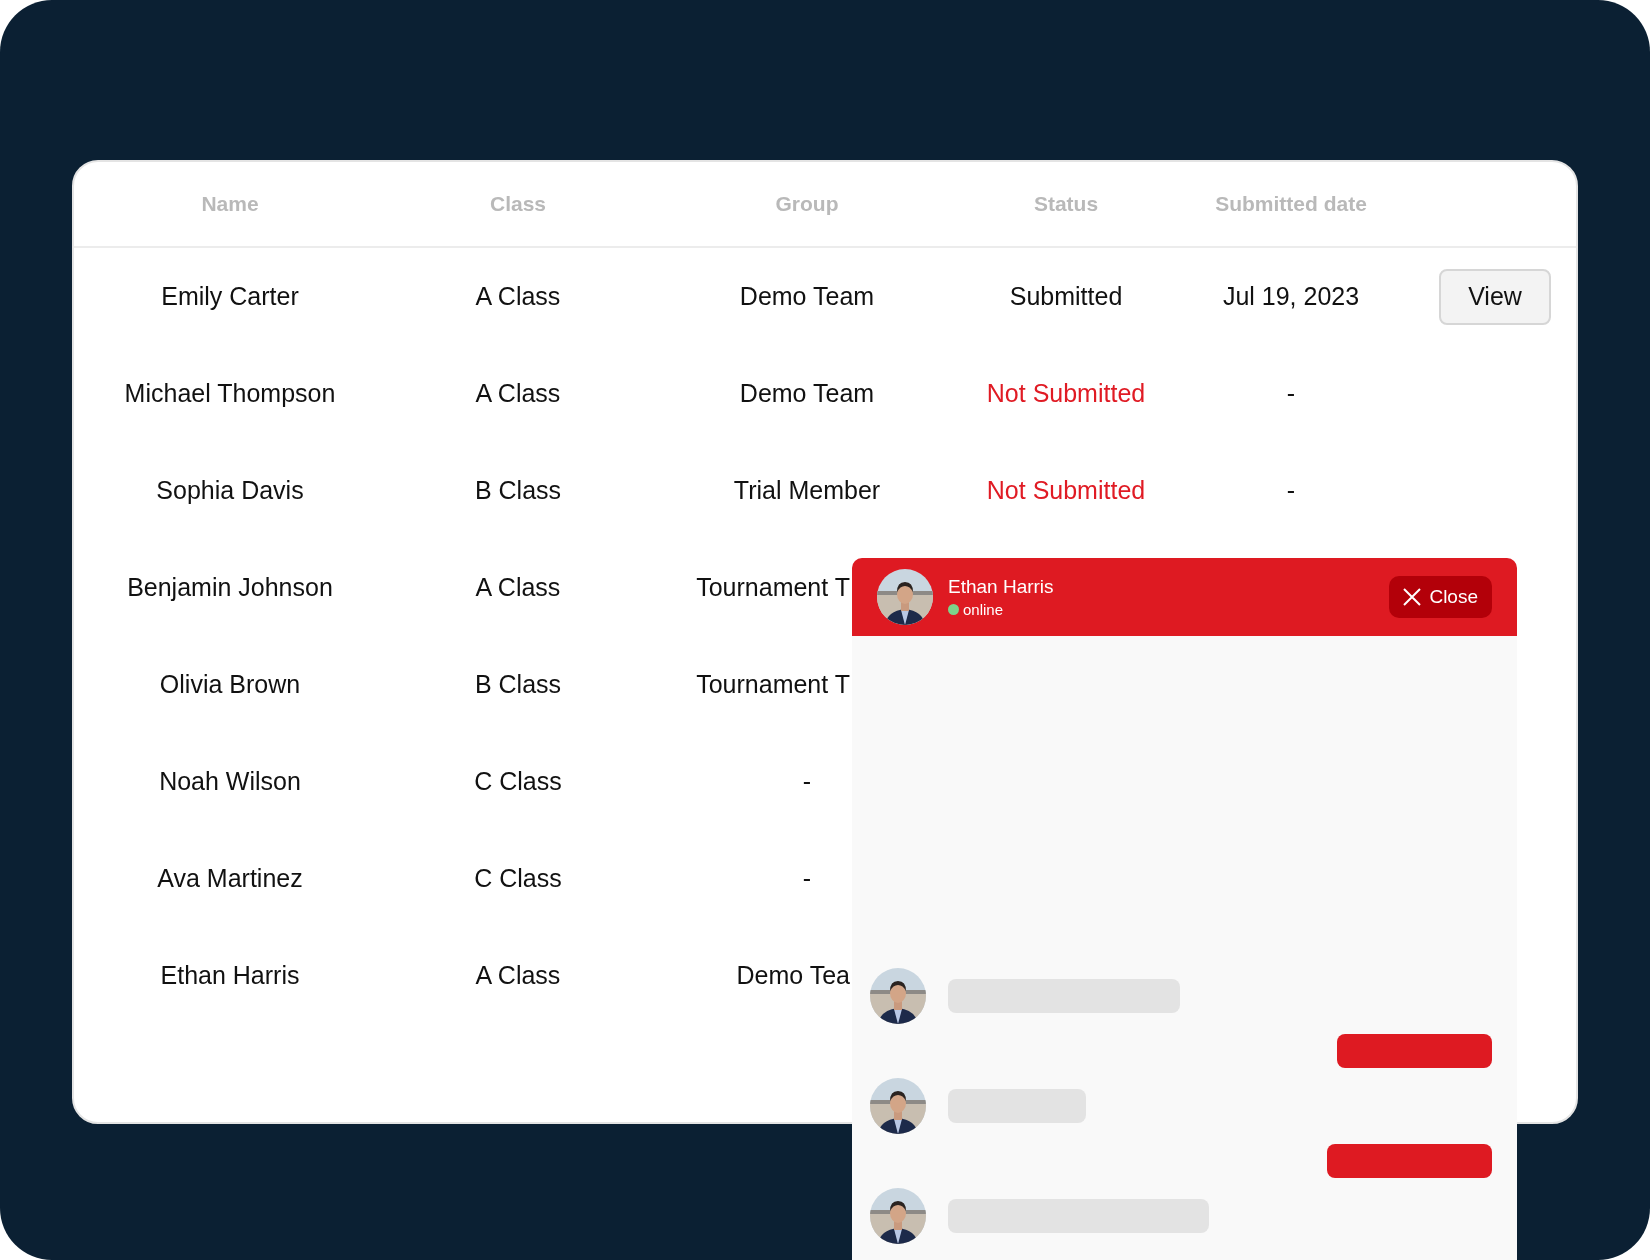  I want to click on status-text: Submitted, so click(1066, 296).